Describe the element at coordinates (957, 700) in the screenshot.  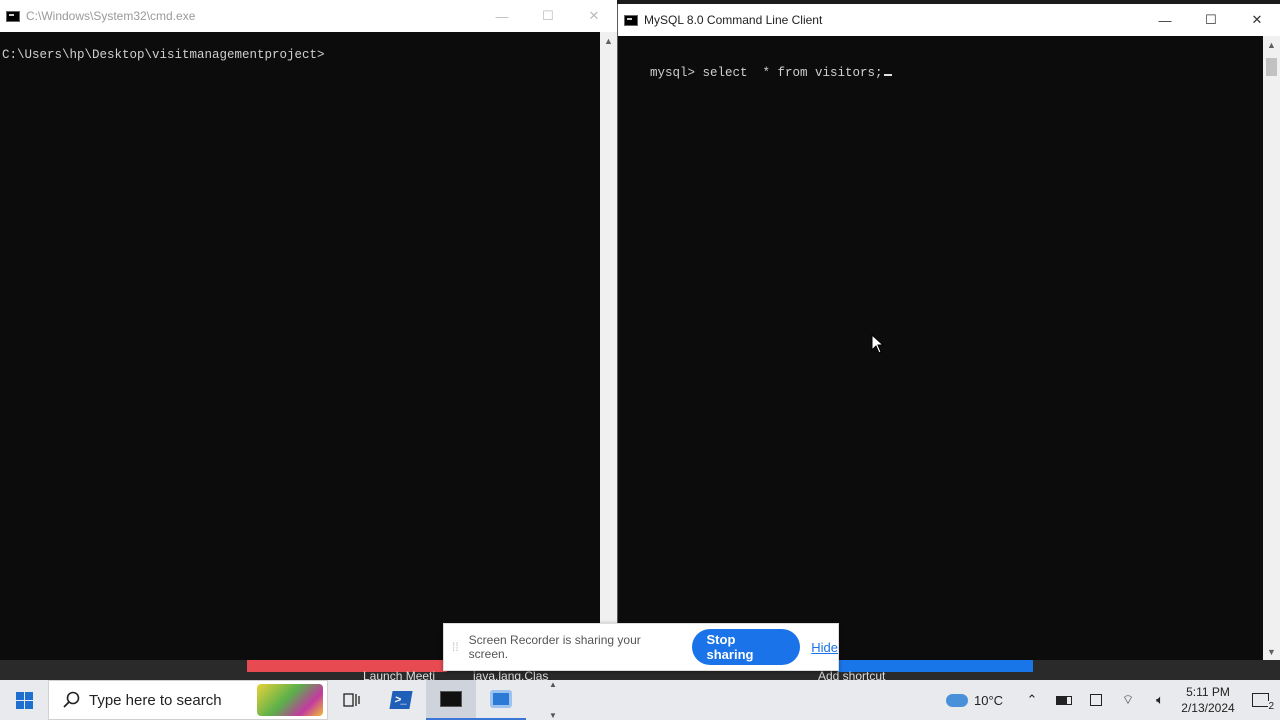
I see `cloud-icon` at that location.